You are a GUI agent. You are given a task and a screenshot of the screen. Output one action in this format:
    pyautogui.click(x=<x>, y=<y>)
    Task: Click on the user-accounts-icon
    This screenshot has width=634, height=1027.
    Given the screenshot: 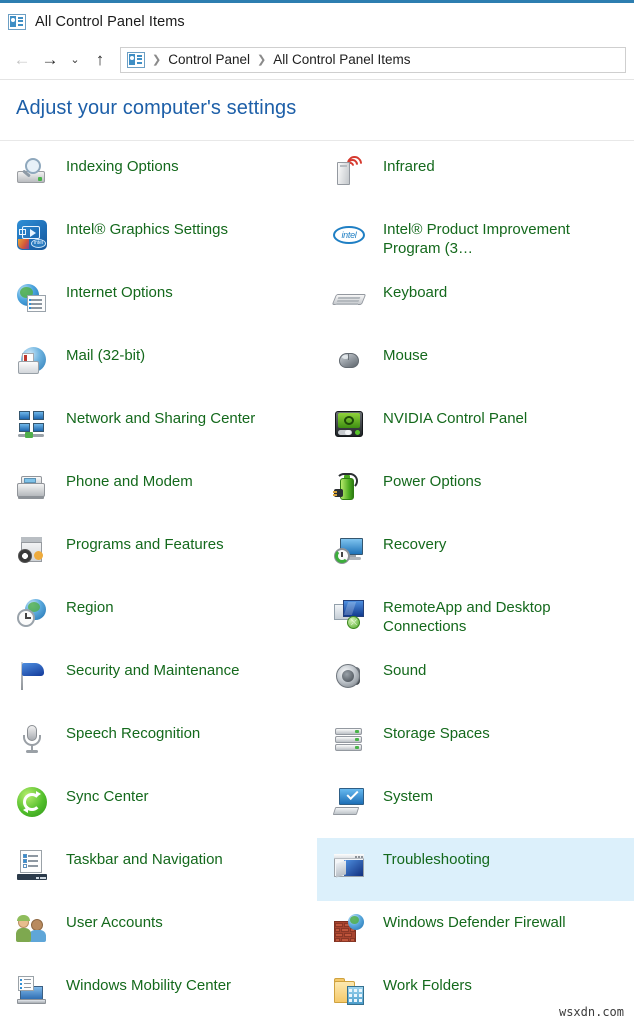 What is the action you would take?
    pyautogui.click(x=32, y=928)
    